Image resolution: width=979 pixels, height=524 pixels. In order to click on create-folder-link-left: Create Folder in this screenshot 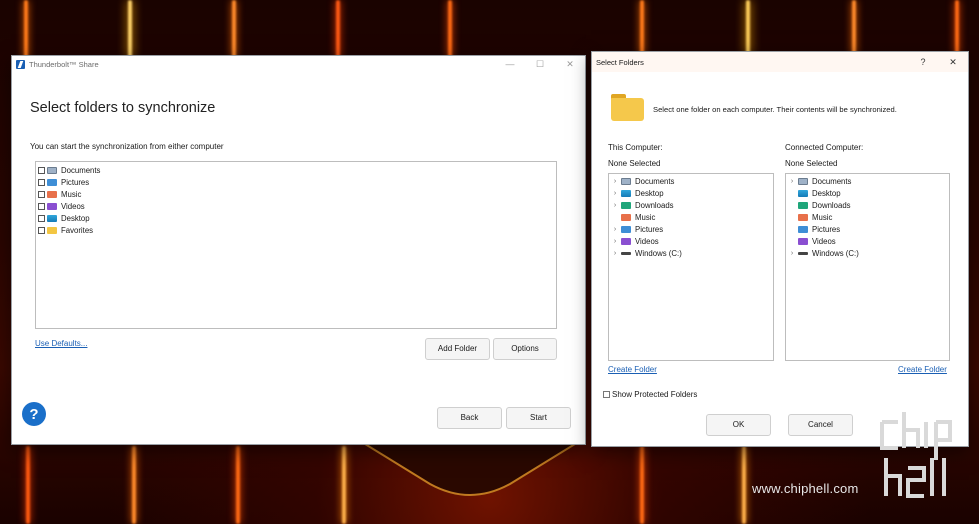, I will do `click(632, 369)`.